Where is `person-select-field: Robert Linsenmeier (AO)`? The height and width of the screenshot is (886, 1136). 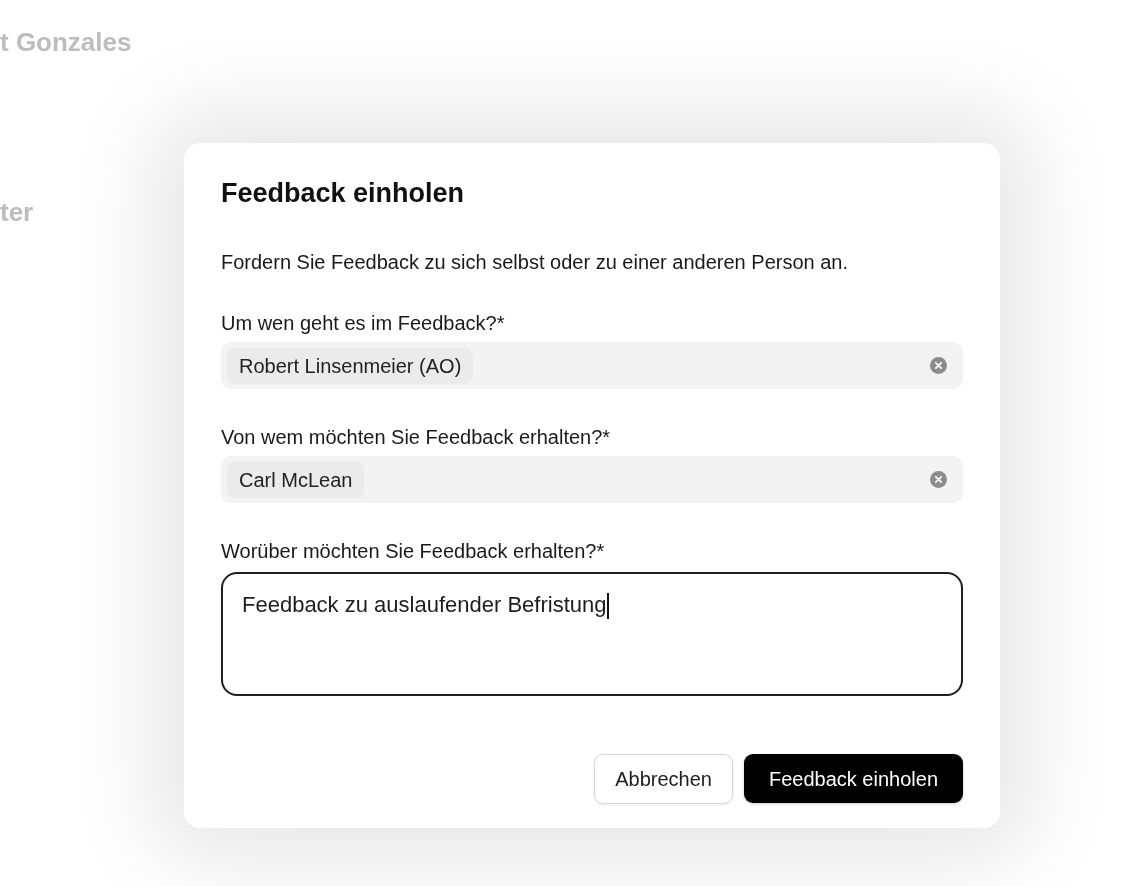 person-select-field: Robert Linsenmeier (AO) is located at coordinates (592, 365).